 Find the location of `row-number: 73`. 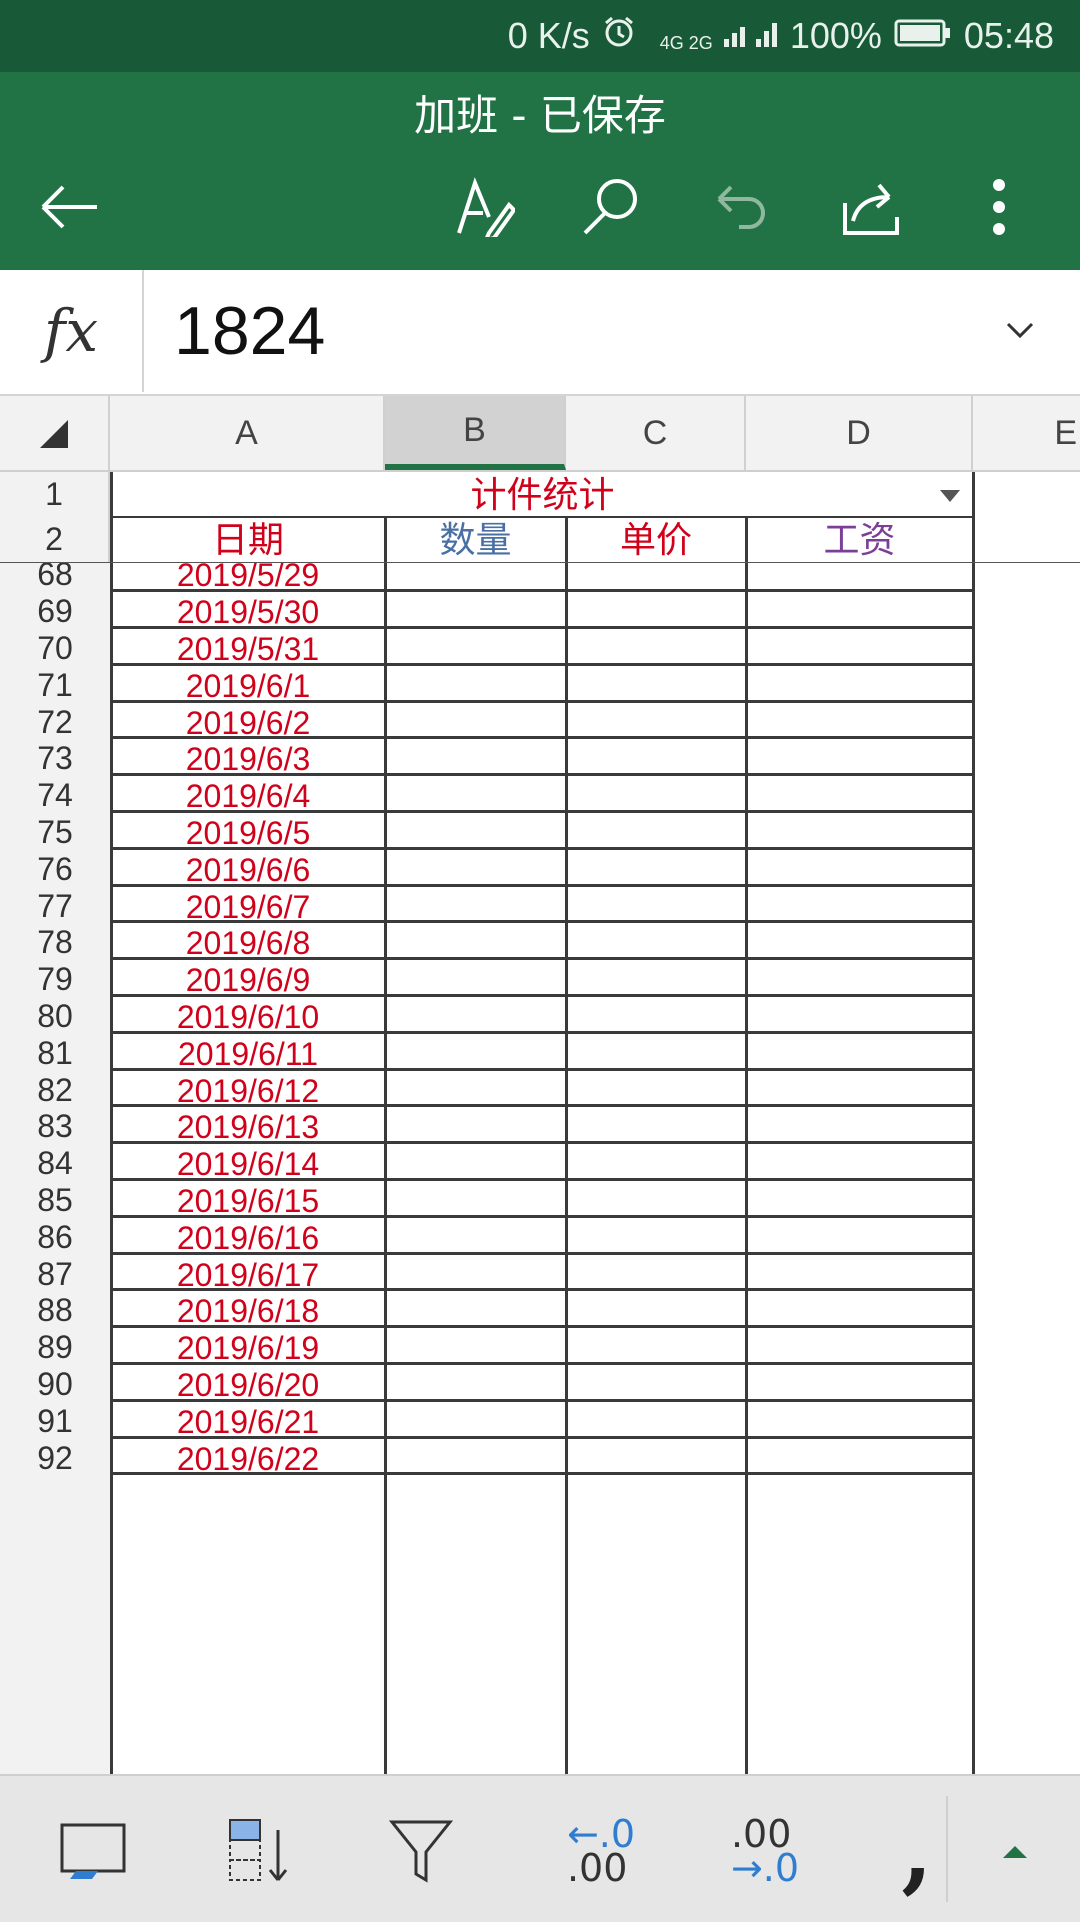

row-number: 73 is located at coordinates (55, 758).